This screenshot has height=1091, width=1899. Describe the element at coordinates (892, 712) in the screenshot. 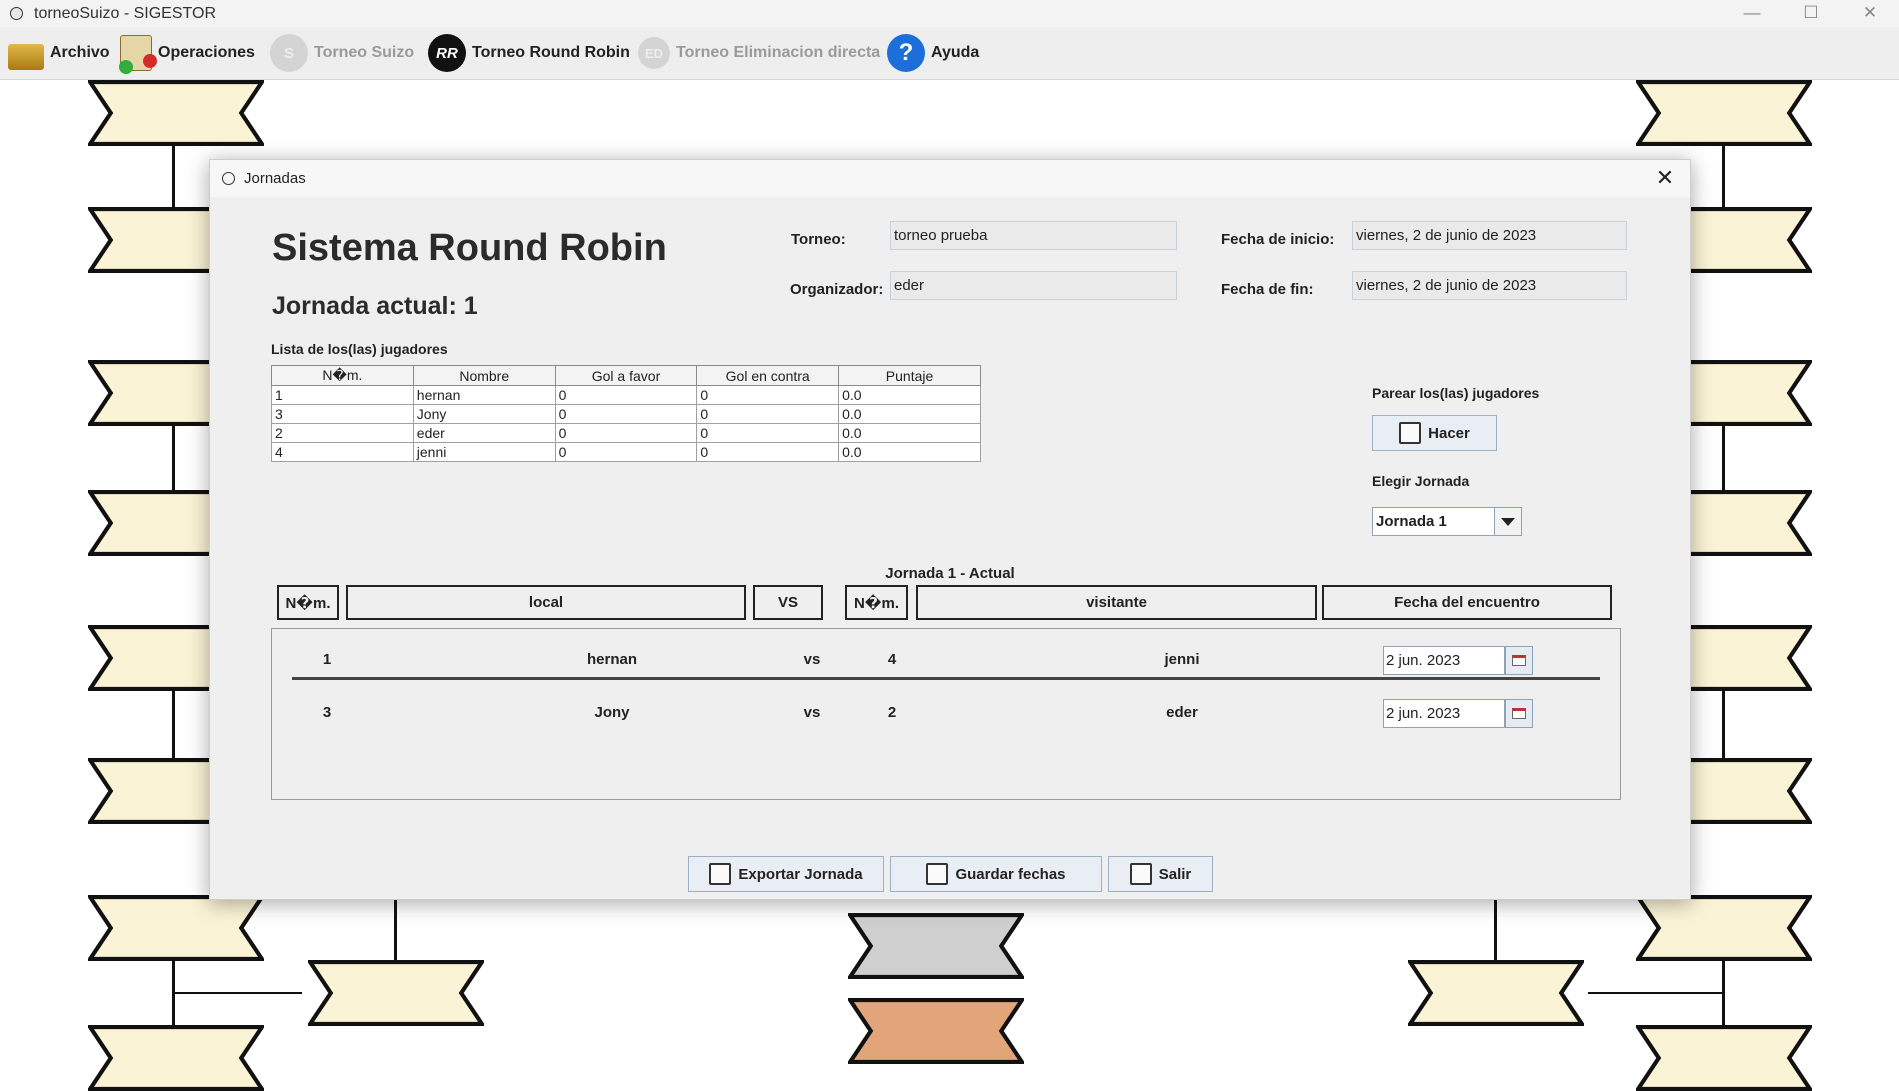

I see `match-2-num-visit: 2` at that location.